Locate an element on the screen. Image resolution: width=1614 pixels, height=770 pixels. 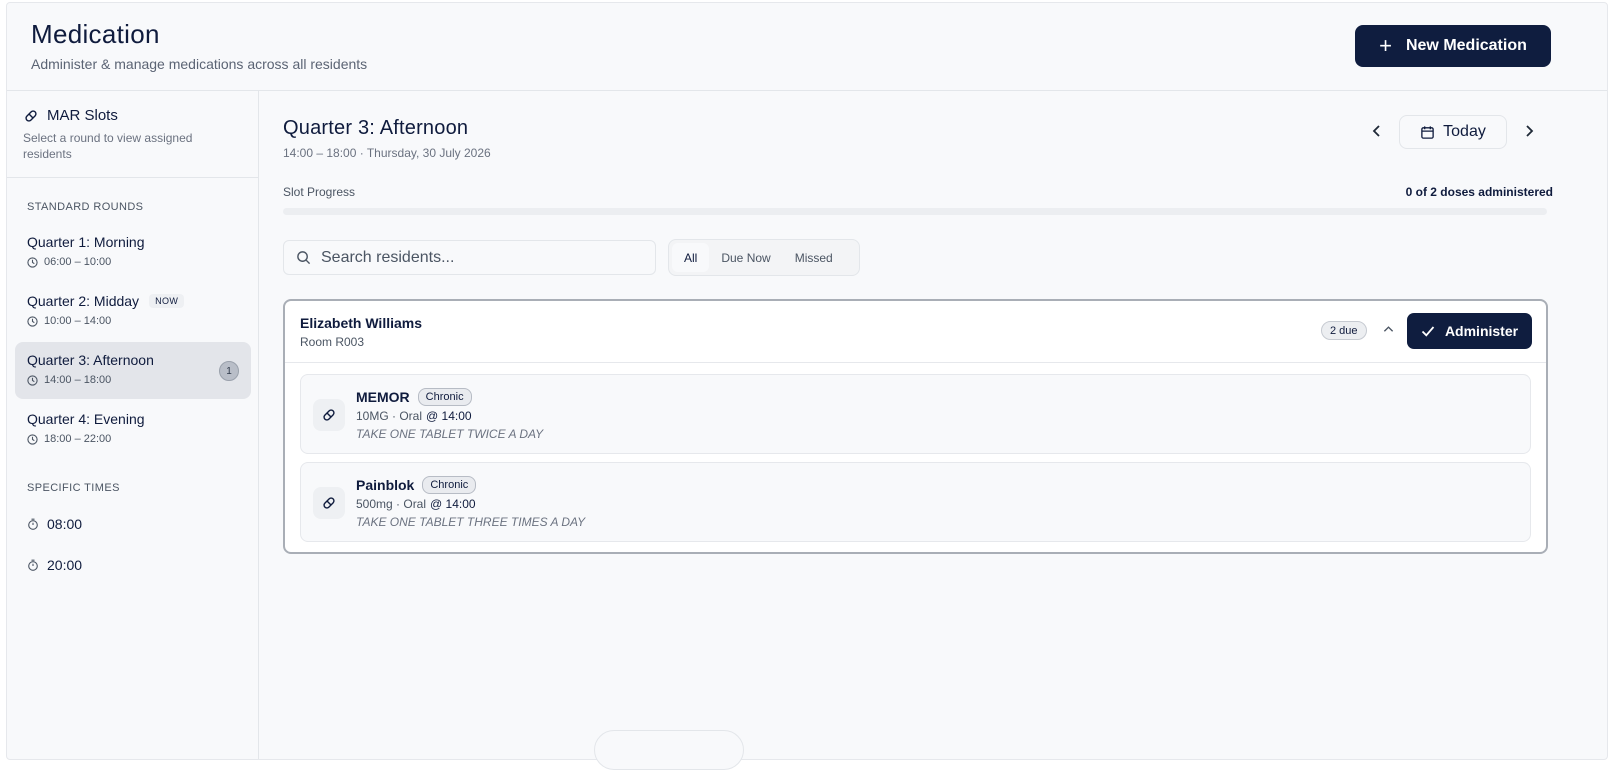
standard-rounds-label: STANDARD ROUNDS is located at coordinates (85, 207).